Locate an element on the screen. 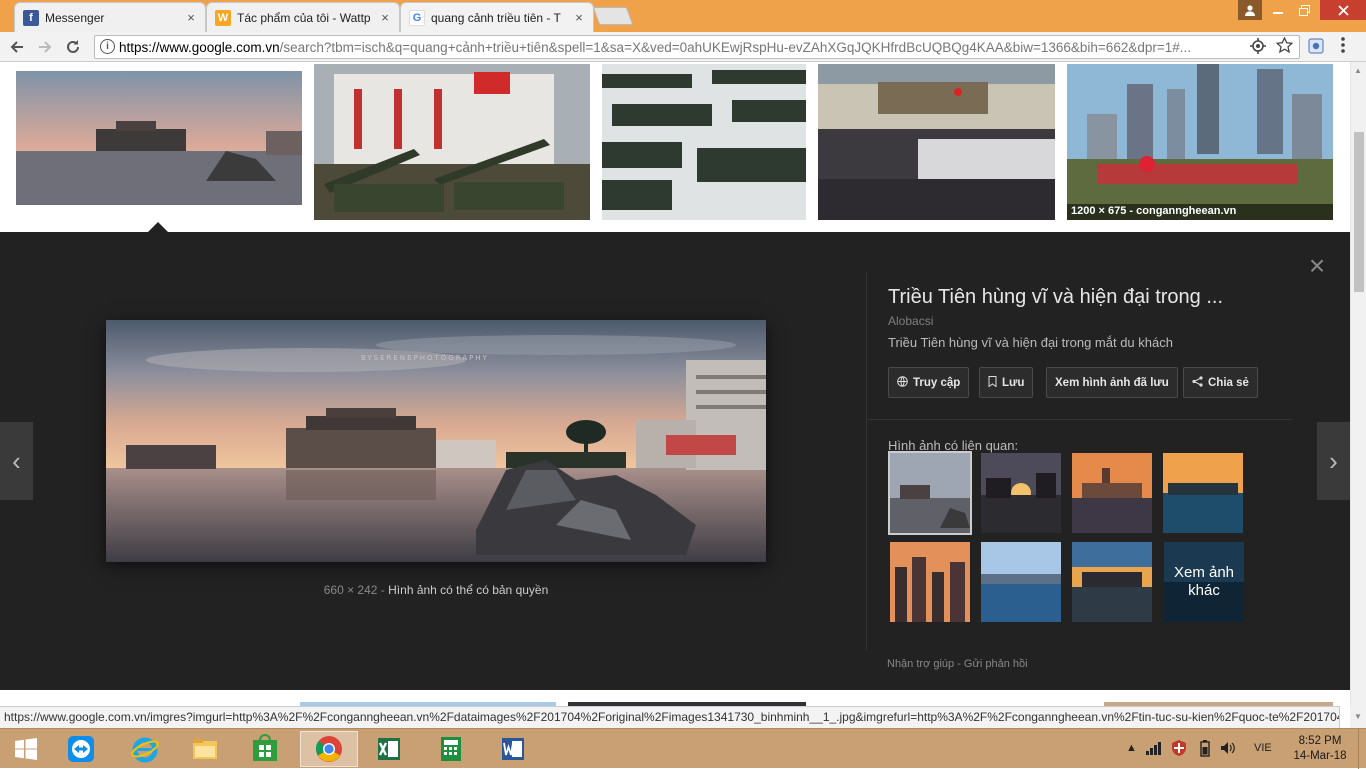 This screenshot has width=1366, height=769. teamviewer-icon is located at coordinates (81, 749).